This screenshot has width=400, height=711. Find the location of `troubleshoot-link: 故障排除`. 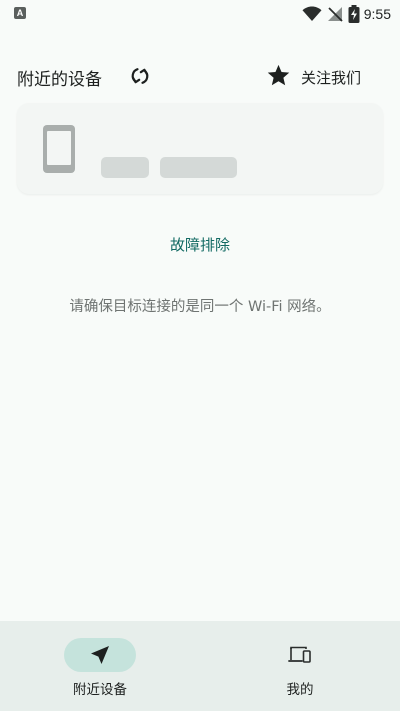

troubleshoot-link: 故障排除 is located at coordinates (200, 244).